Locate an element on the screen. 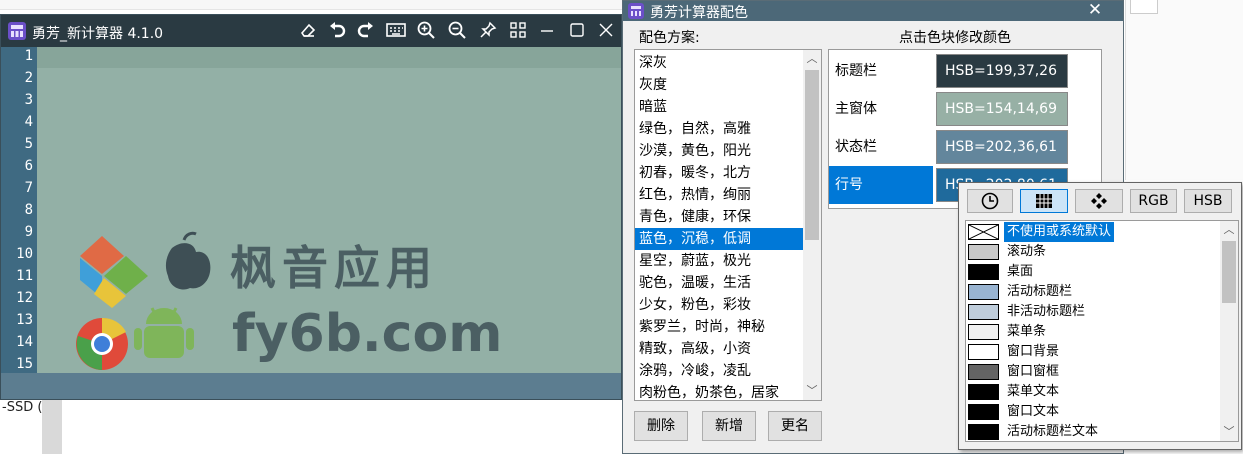 Image resolution: width=1243 pixels, height=454 pixels. color-item-label: 窗口窗框 is located at coordinates (1033, 371).